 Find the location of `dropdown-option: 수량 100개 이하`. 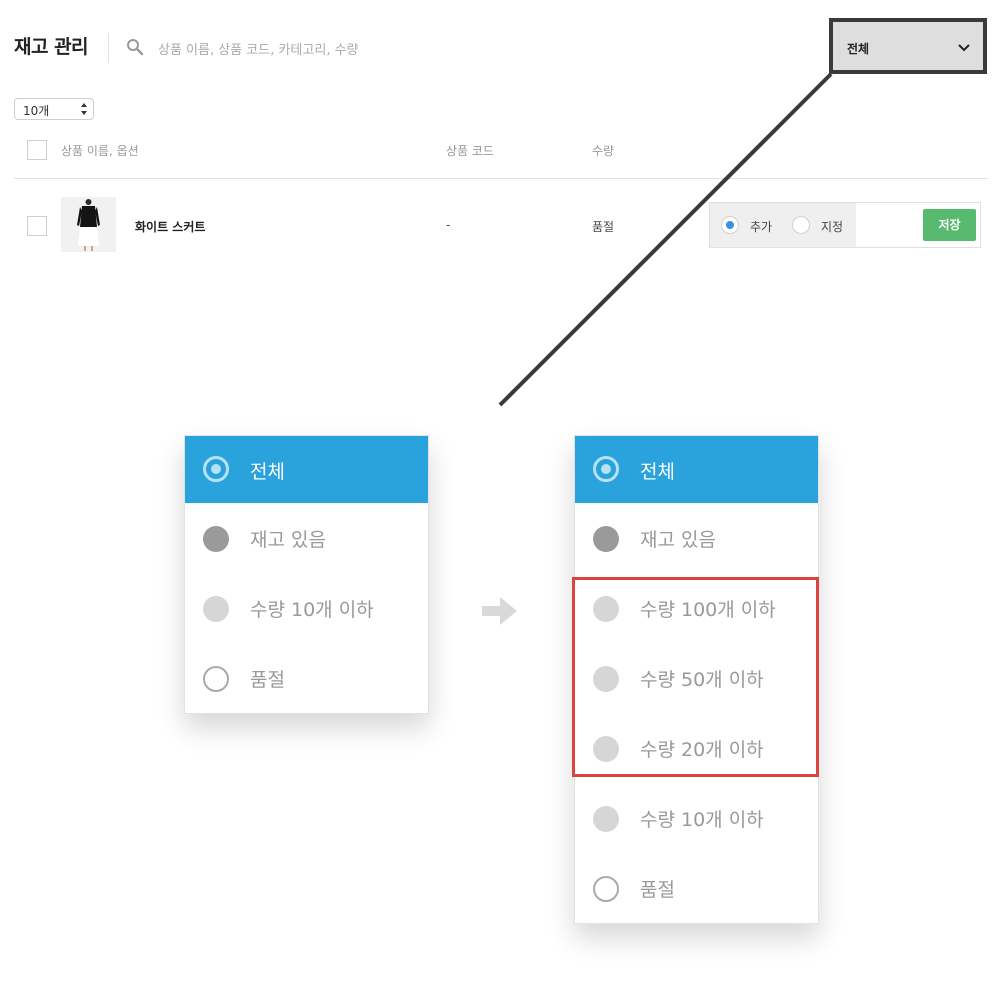

dropdown-option: 수량 100개 이하 is located at coordinates (696, 608).